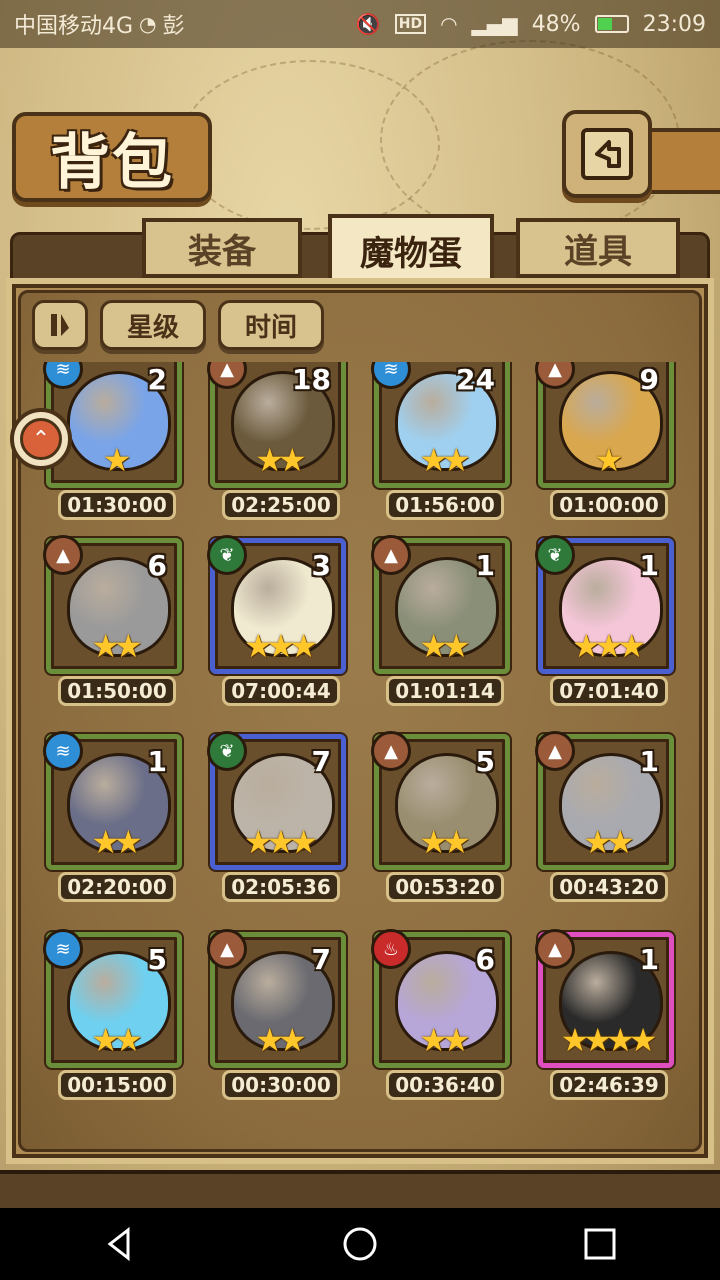 This screenshot has width=720, height=1280. I want to click on egg-card: ▲ 18 ★★, so click(276, 425).